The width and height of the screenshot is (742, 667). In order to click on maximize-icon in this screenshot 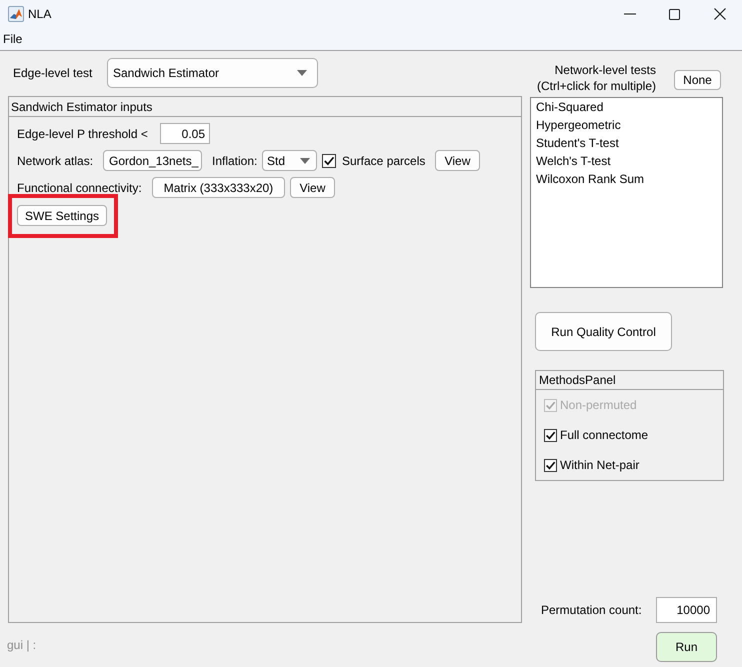, I will do `click(674, 14)`.